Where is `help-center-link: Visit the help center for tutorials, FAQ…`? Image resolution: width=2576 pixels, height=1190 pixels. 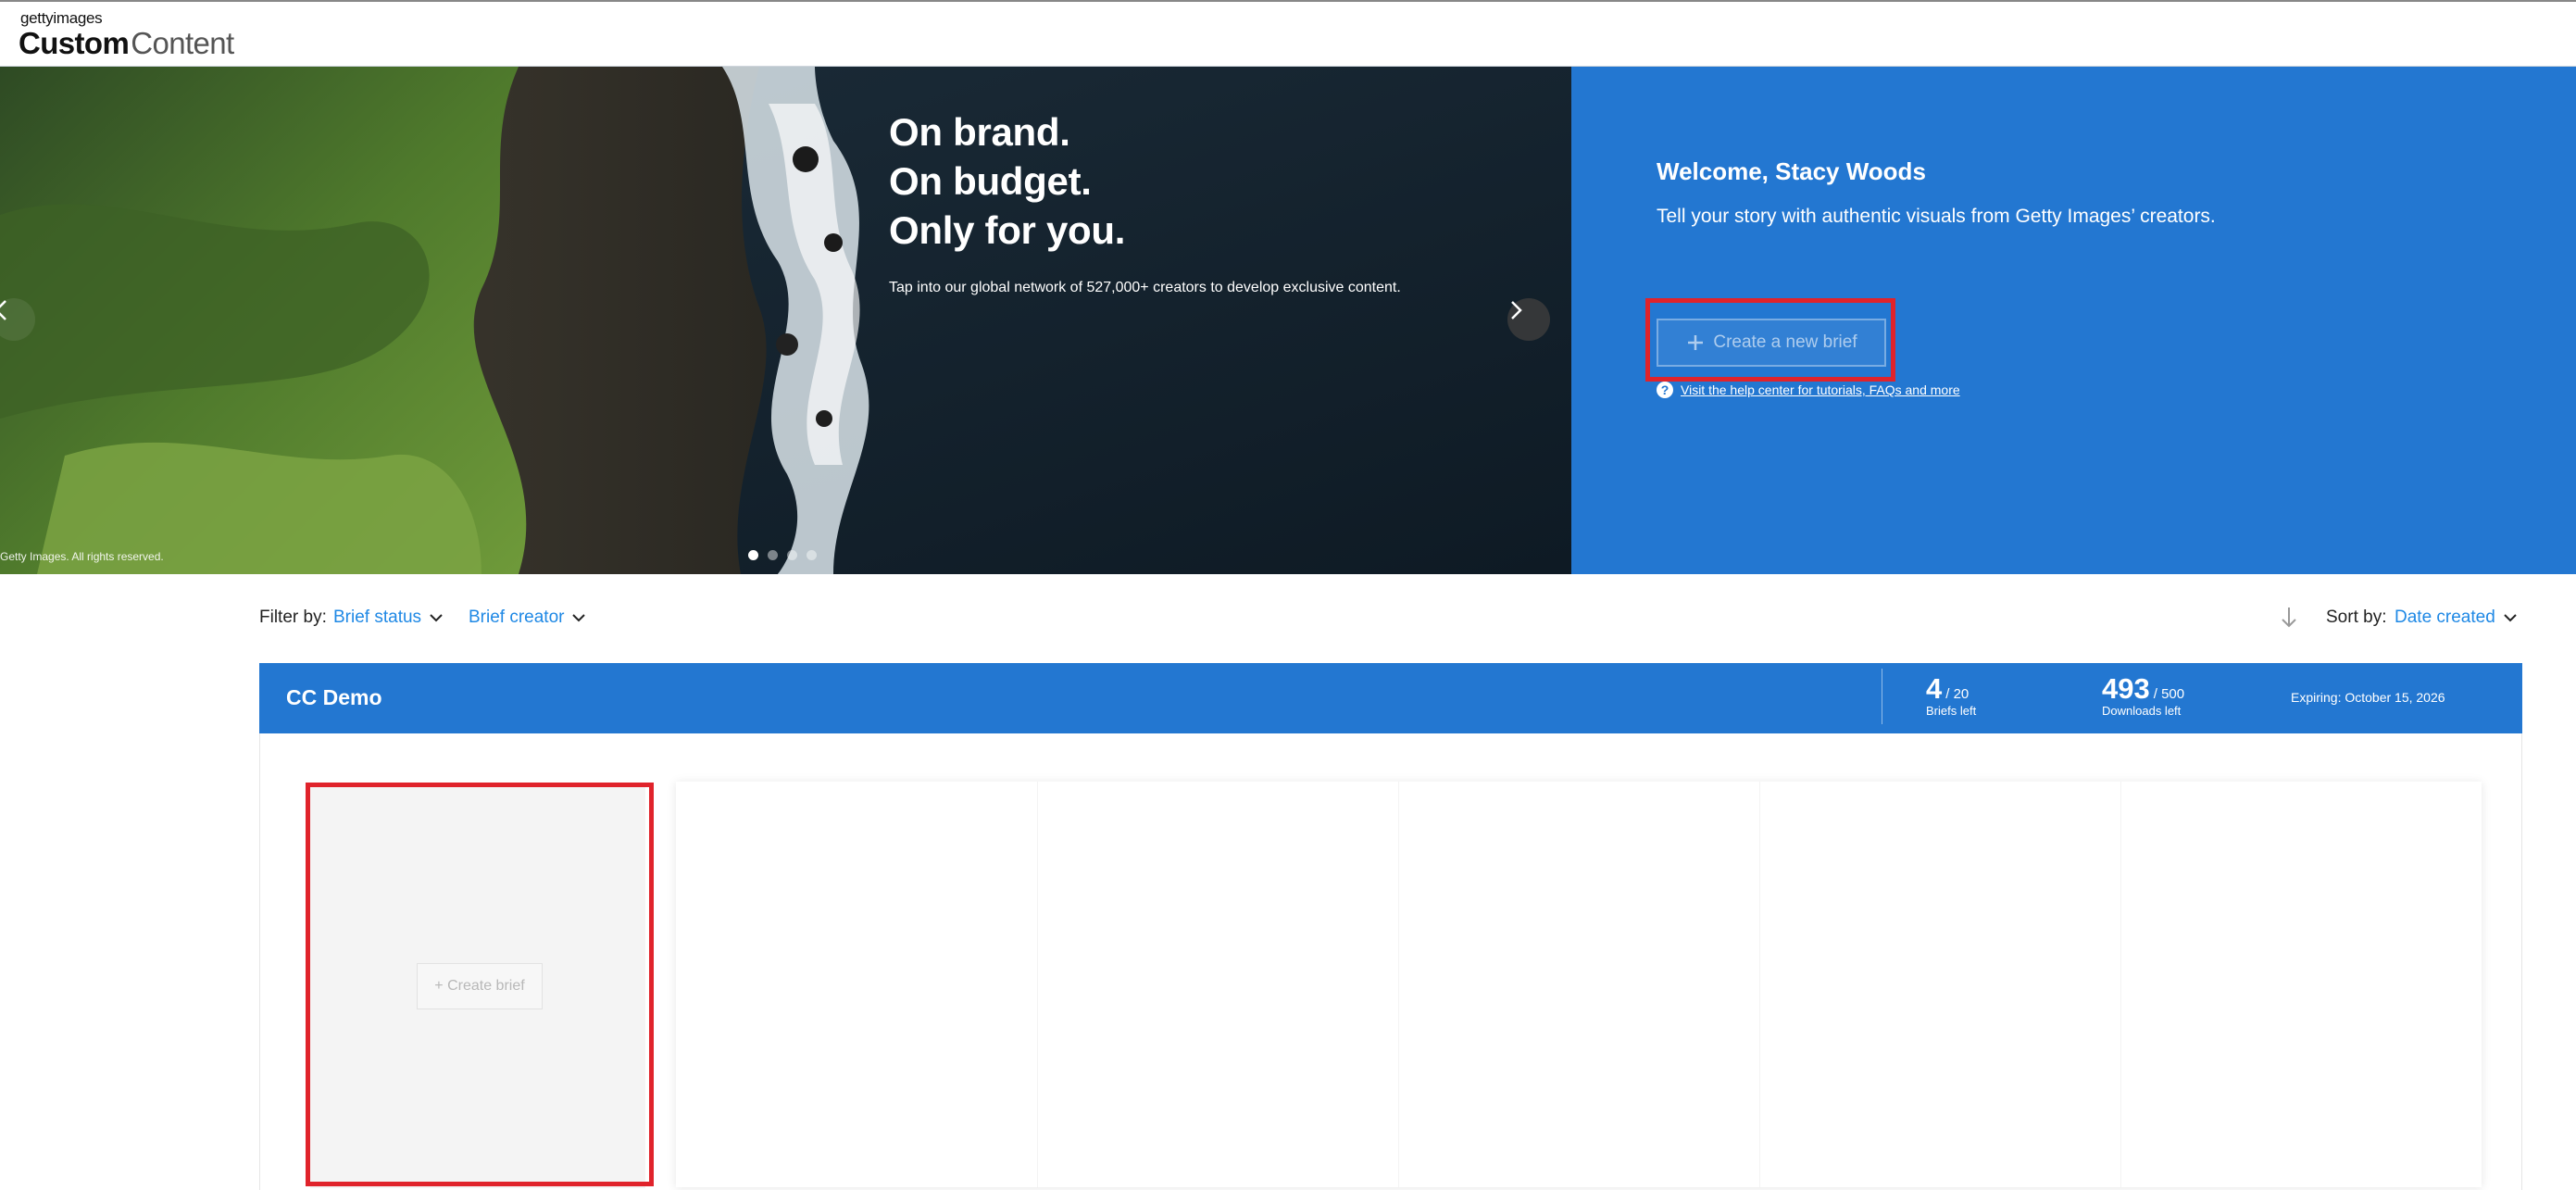
help-center-link: Visit the help center for tutorials, FAQ… is located at coordinates (1820, 389).